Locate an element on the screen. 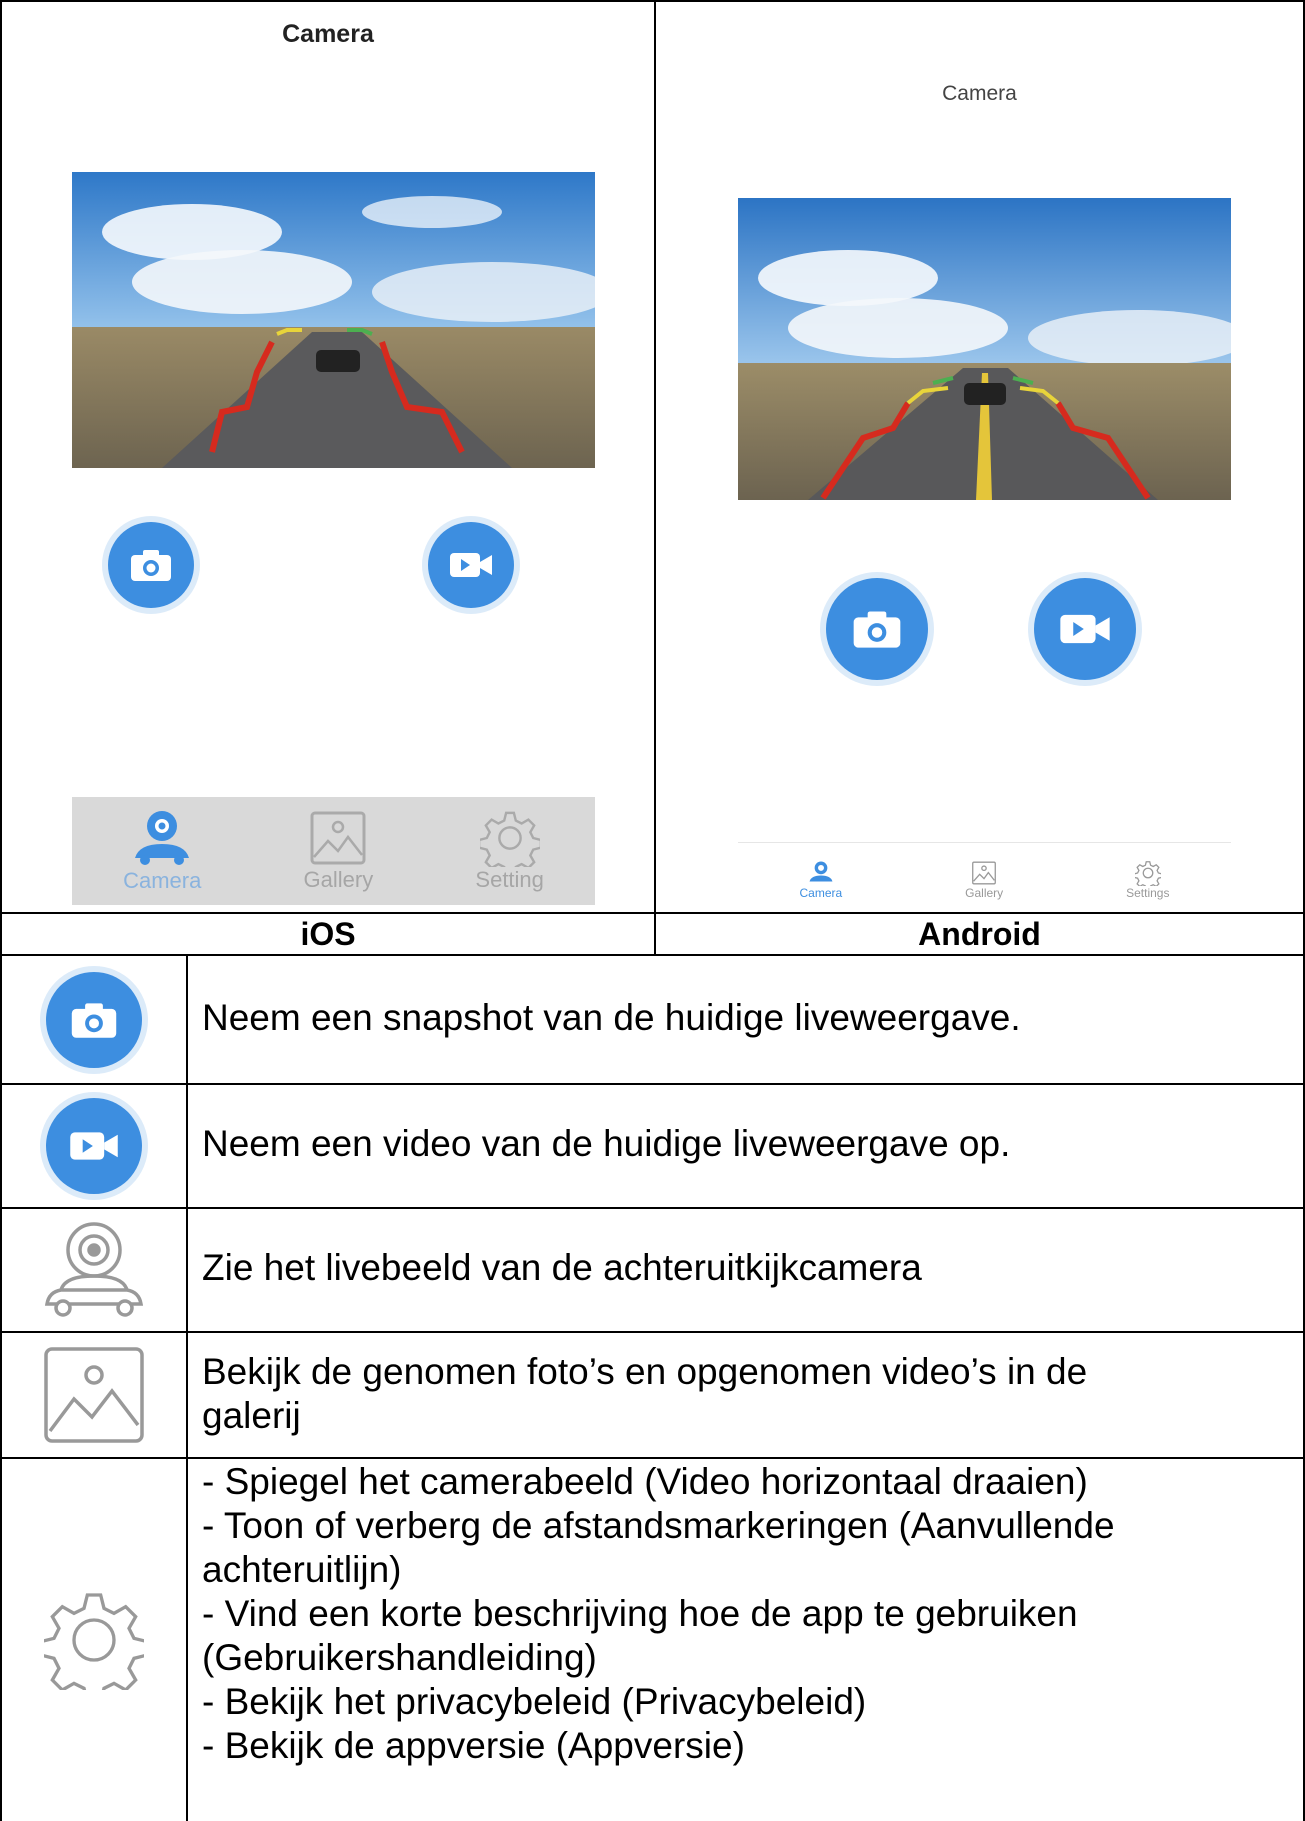  android-snapshot-button is located at coordinates (877, 629).